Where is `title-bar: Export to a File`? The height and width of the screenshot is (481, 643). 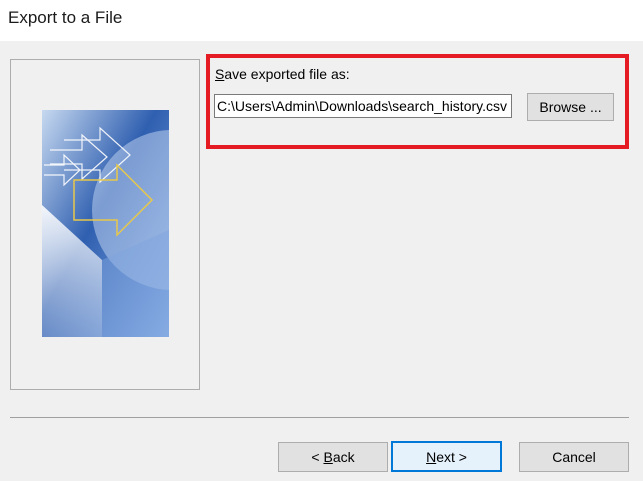 title-bar: Export to a File is located at coordinates (321, 20).